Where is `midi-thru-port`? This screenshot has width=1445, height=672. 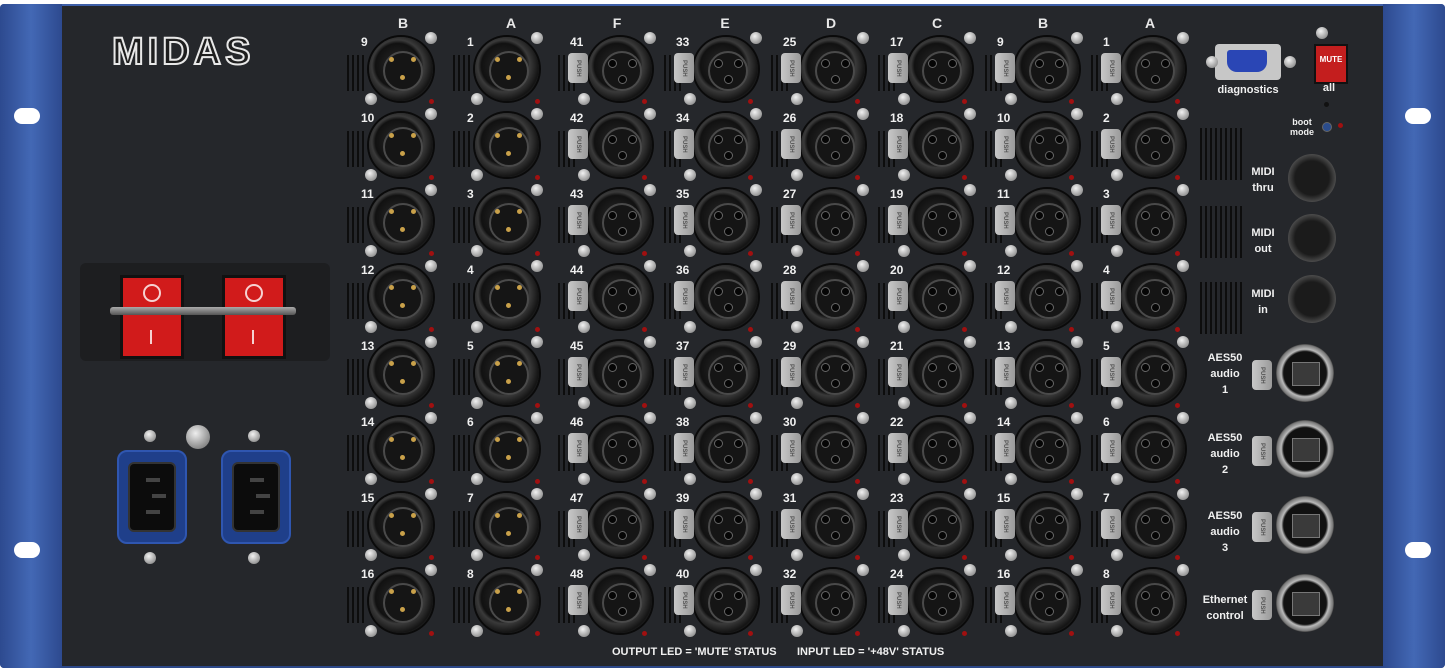
midi-thru-port is located at coordinates (1312, 178).